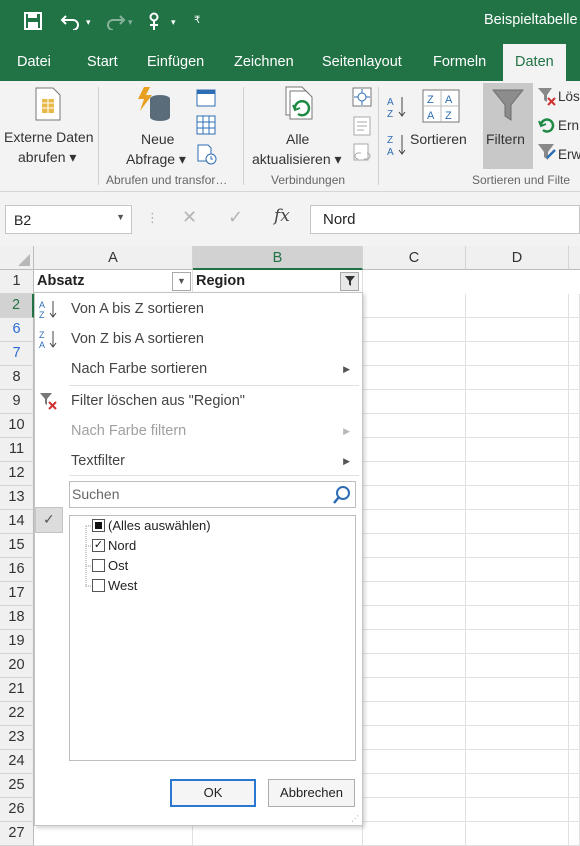 The width and height of the screenshot is (580, 846). Describe the element at coordinates (198, 308) in the screenshot. I see `sort-az-menu-item: AZ Von A bis Z sortieren` at that location.